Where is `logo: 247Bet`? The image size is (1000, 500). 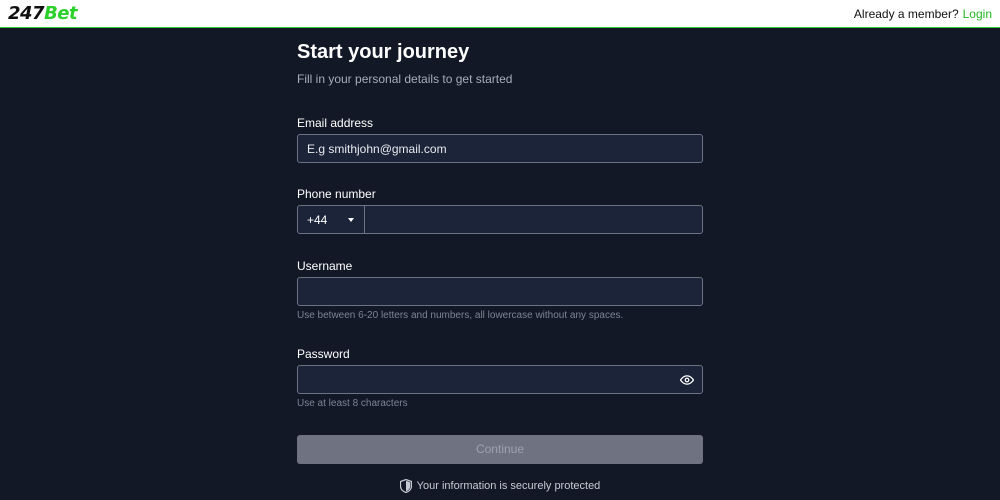 logo: 247Bet is located at coordinates (43, 13).